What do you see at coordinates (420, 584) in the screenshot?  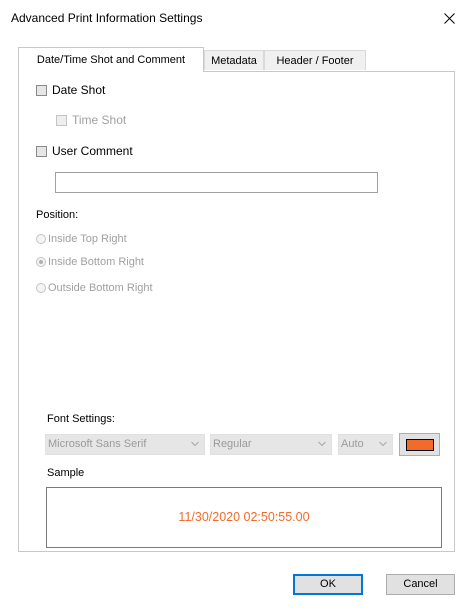 I see `cancel-button: Cancel` at bounding box center [420, 584].